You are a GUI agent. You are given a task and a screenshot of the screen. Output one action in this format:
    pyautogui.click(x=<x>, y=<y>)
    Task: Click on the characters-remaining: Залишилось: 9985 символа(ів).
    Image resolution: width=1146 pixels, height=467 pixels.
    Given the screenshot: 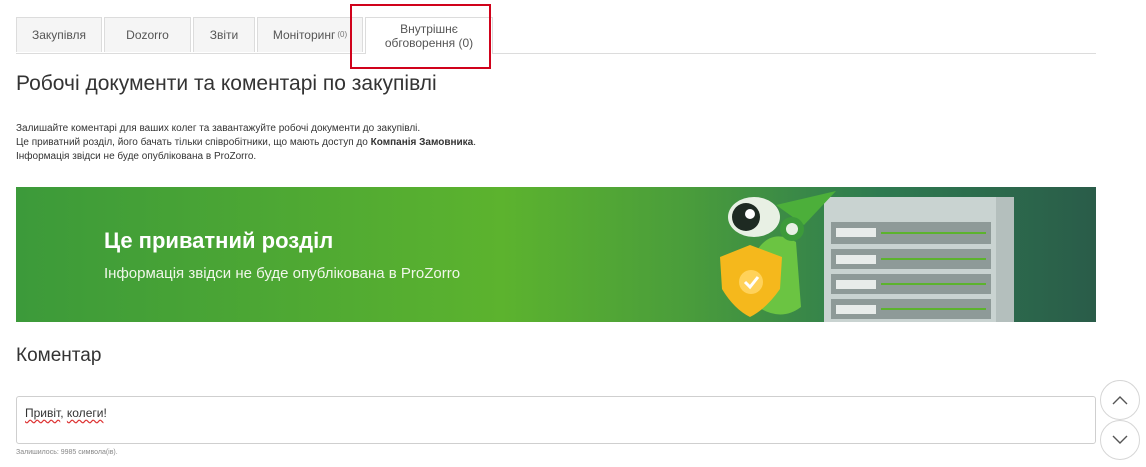 What is the action you would take?
    pyautogui.click(x=67, y=452)
    